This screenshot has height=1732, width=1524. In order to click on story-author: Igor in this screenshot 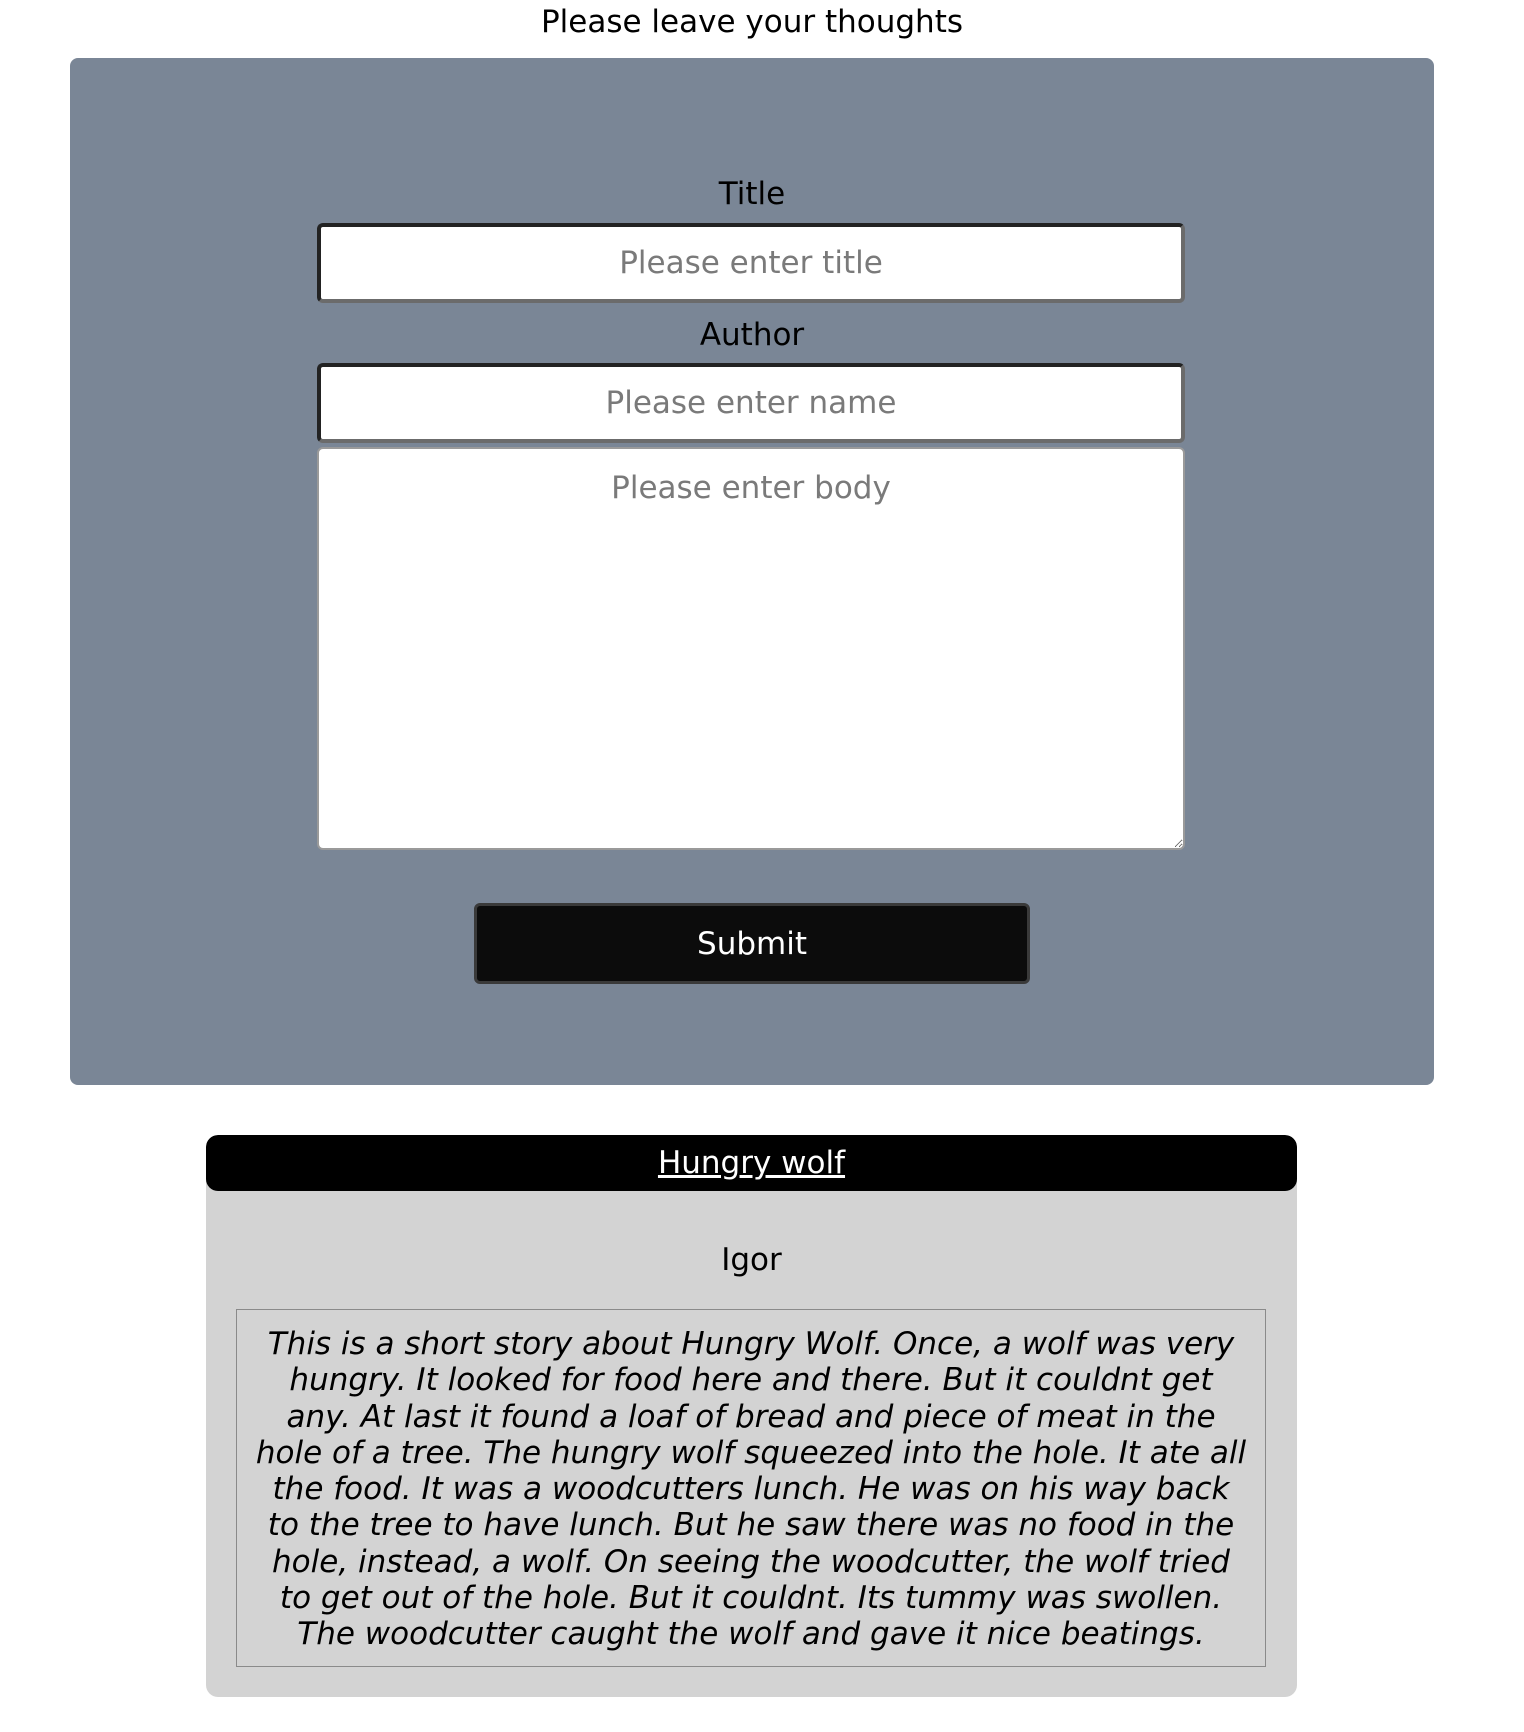, I will do `click(751, 1260)`.